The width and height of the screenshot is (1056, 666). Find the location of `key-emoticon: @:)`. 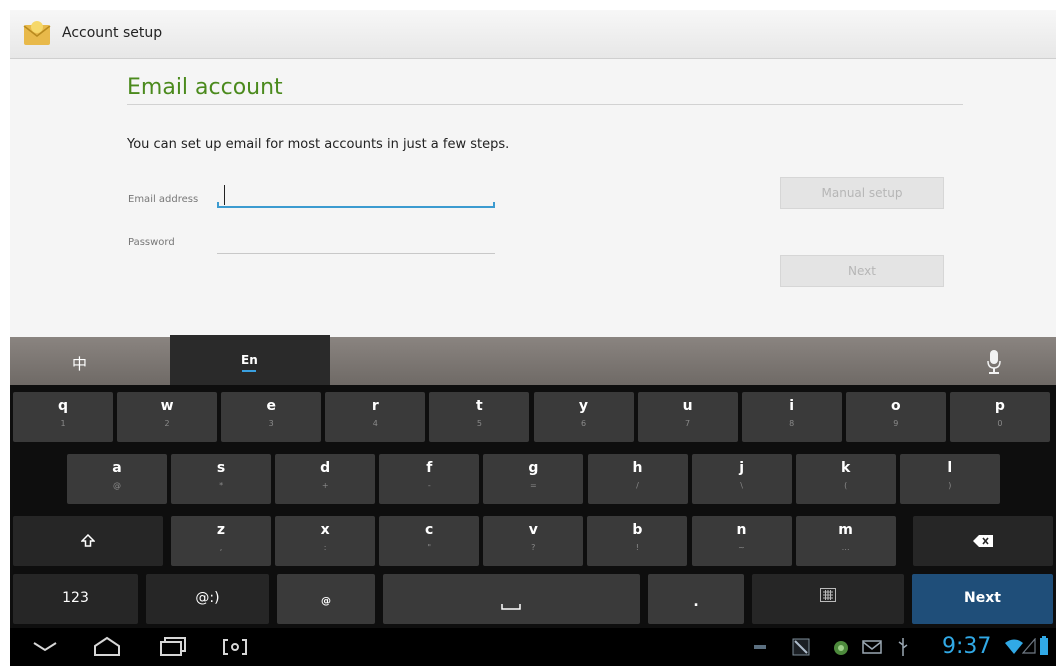

key-emoticon: @:) is located at coordinates (207, 599).